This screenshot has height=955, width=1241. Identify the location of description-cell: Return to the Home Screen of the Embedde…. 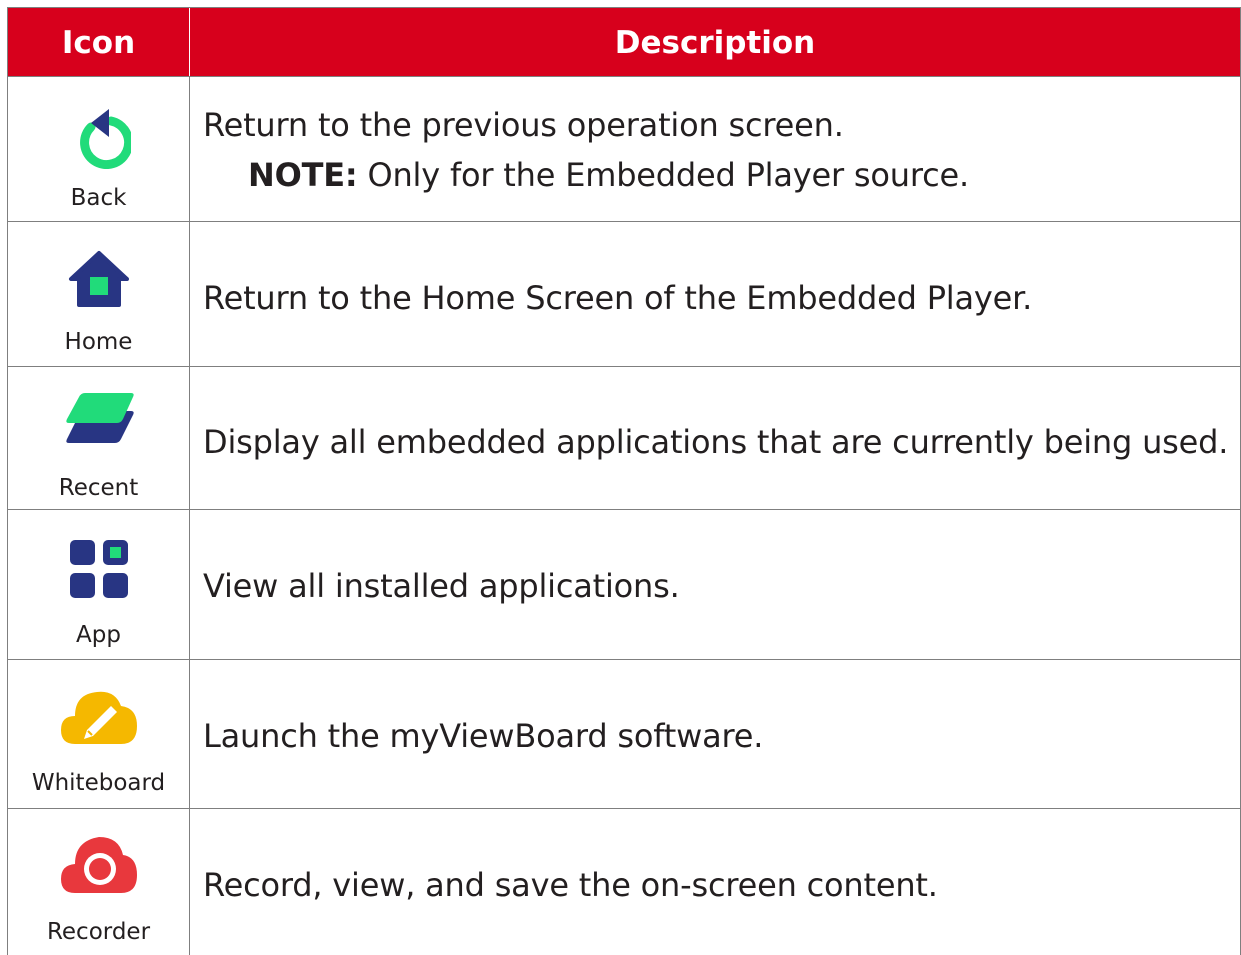
(716, 294).